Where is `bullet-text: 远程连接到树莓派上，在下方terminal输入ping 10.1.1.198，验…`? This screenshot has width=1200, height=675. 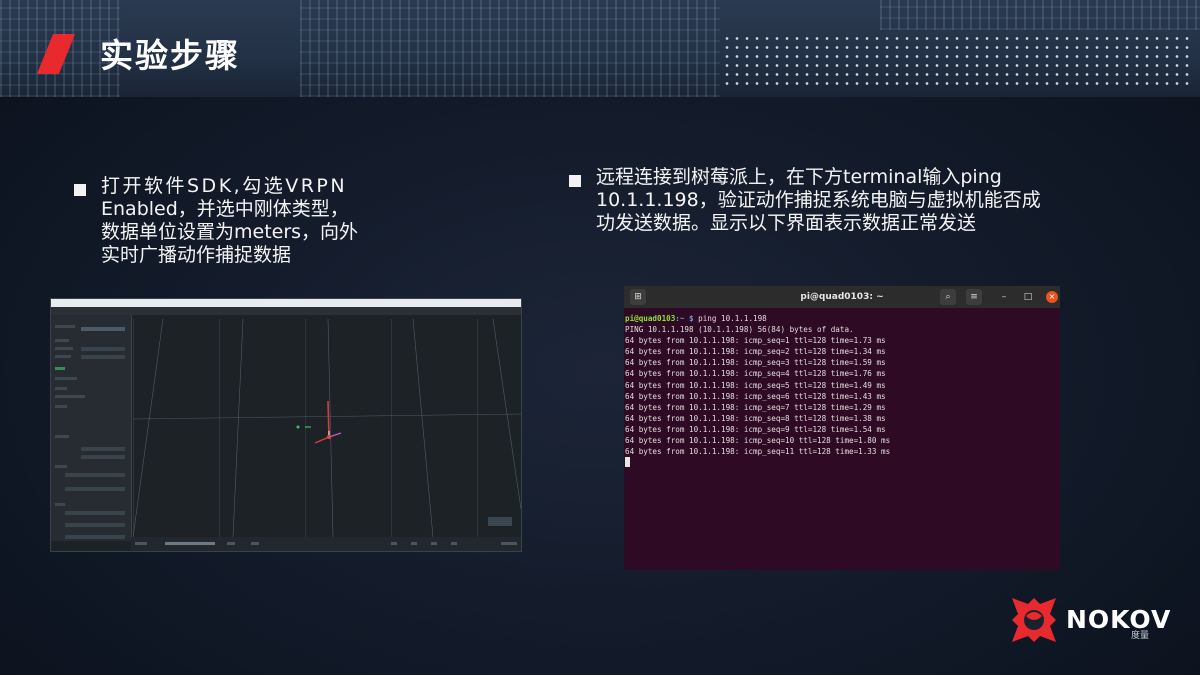
bullet-text: 远程连接到树莓派上，在下方terminal输入ping 10.1.1.198，验… is located at coordinates (818, 200).